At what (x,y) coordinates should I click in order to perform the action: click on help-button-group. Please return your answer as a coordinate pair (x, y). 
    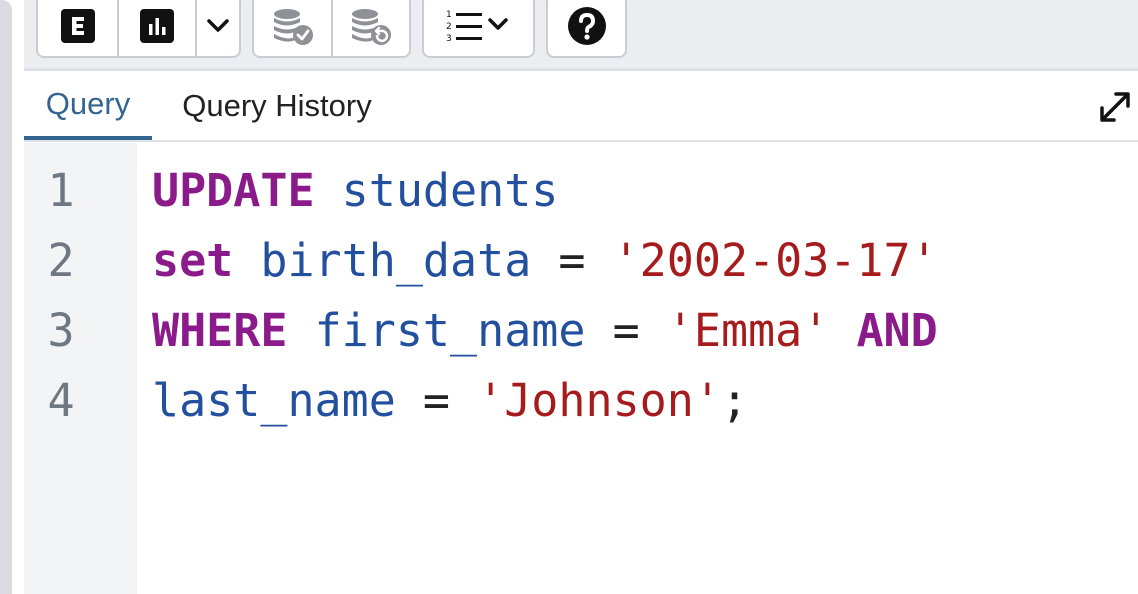
    Looking at the image, I should click on (586, 29).